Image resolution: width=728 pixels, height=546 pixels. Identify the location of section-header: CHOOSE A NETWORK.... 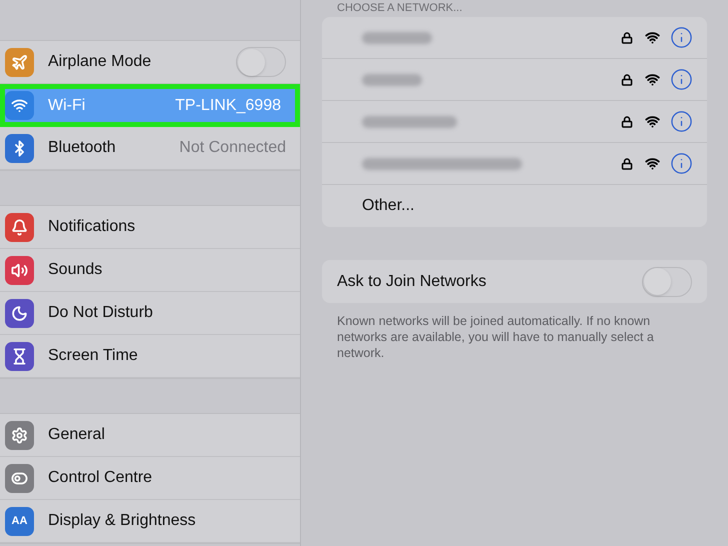
(400, 8).